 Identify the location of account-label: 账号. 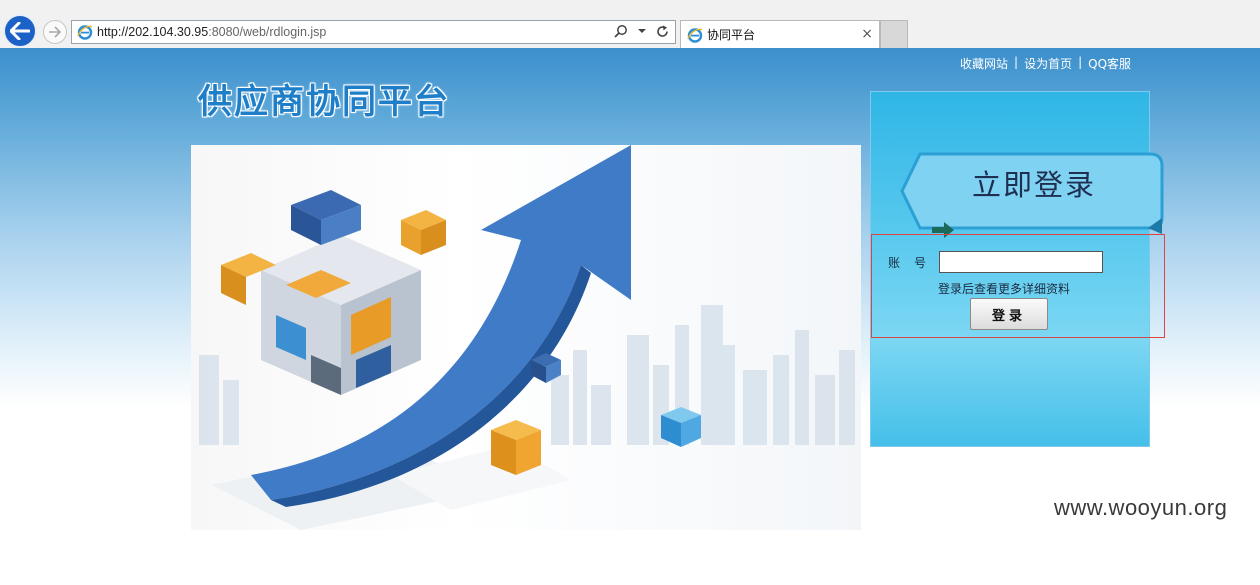
(914, 263).